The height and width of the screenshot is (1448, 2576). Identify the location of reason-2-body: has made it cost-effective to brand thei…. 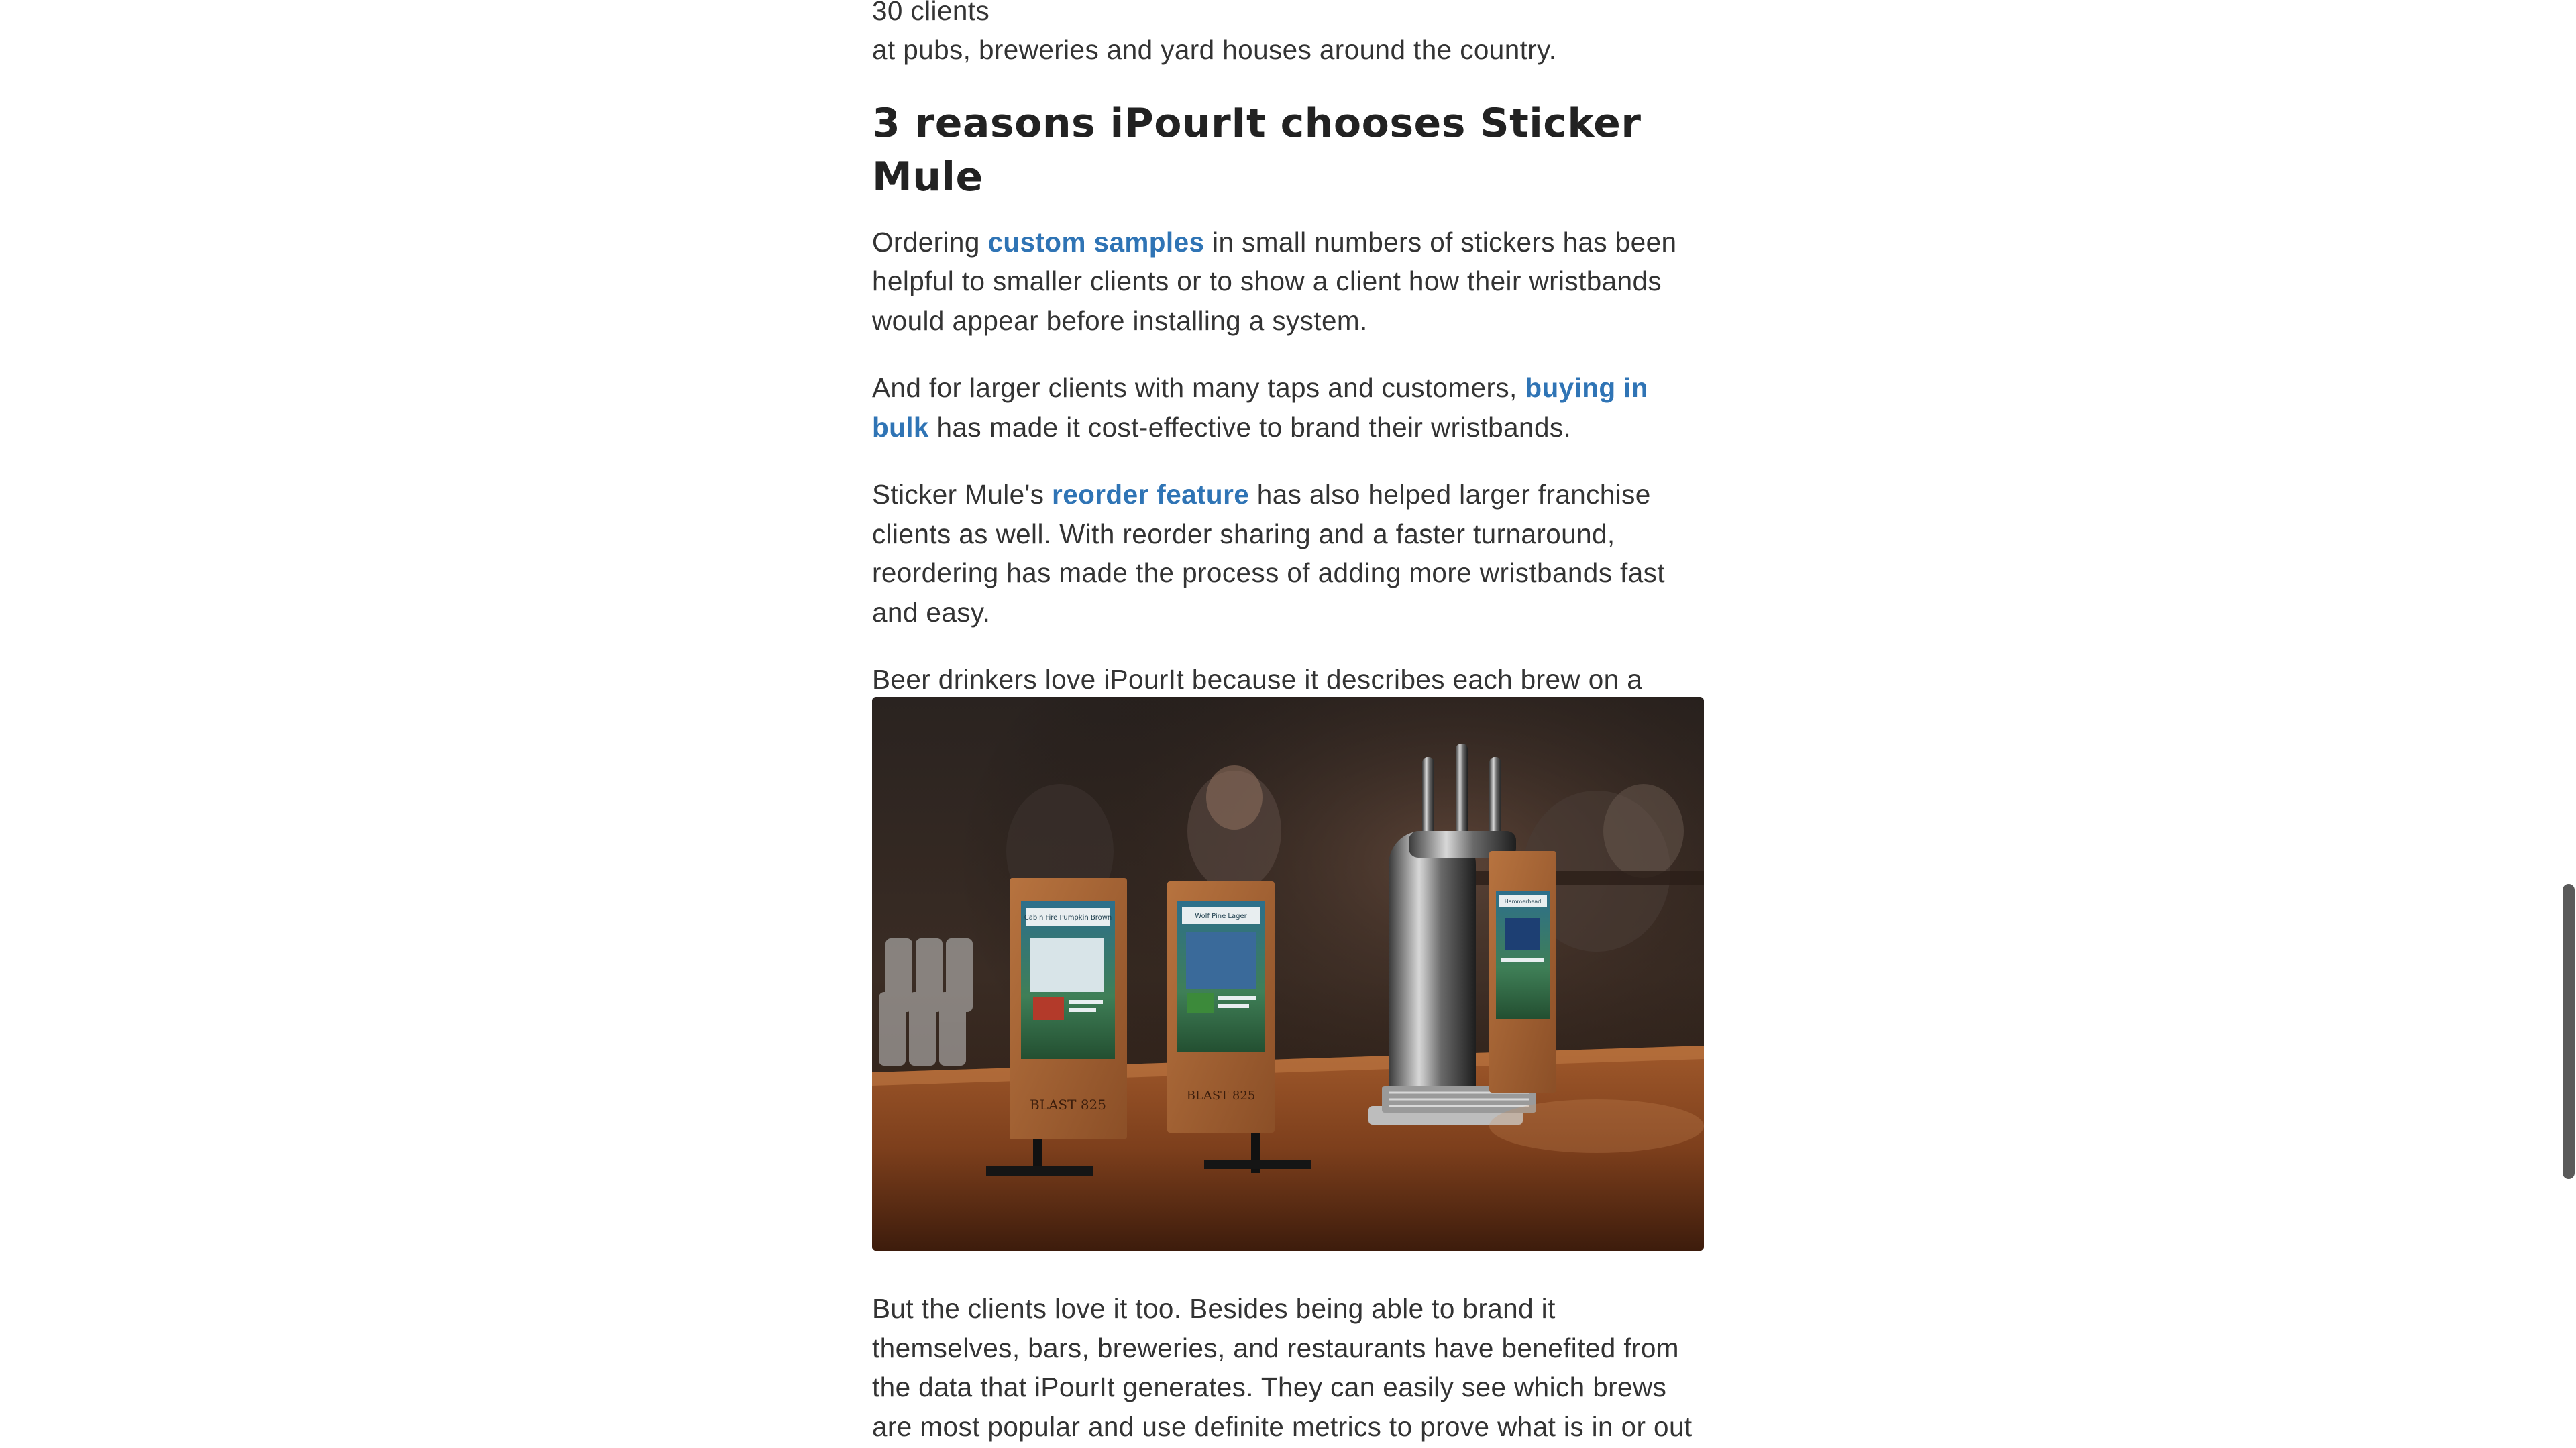
(1250, 427).